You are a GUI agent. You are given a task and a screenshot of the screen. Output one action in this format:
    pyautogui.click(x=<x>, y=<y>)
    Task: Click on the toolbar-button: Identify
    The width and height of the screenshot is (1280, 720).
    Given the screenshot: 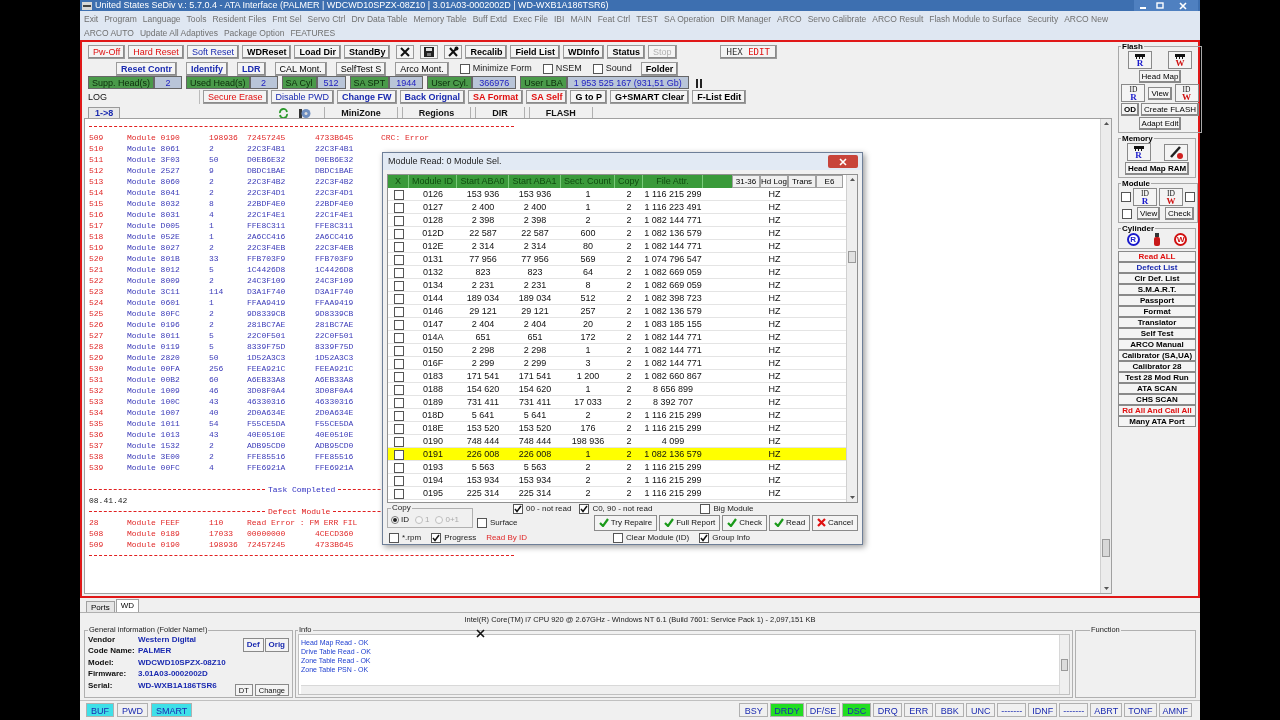 What is the action you would take?
    pyautogui.click(x=207, y=69)
    